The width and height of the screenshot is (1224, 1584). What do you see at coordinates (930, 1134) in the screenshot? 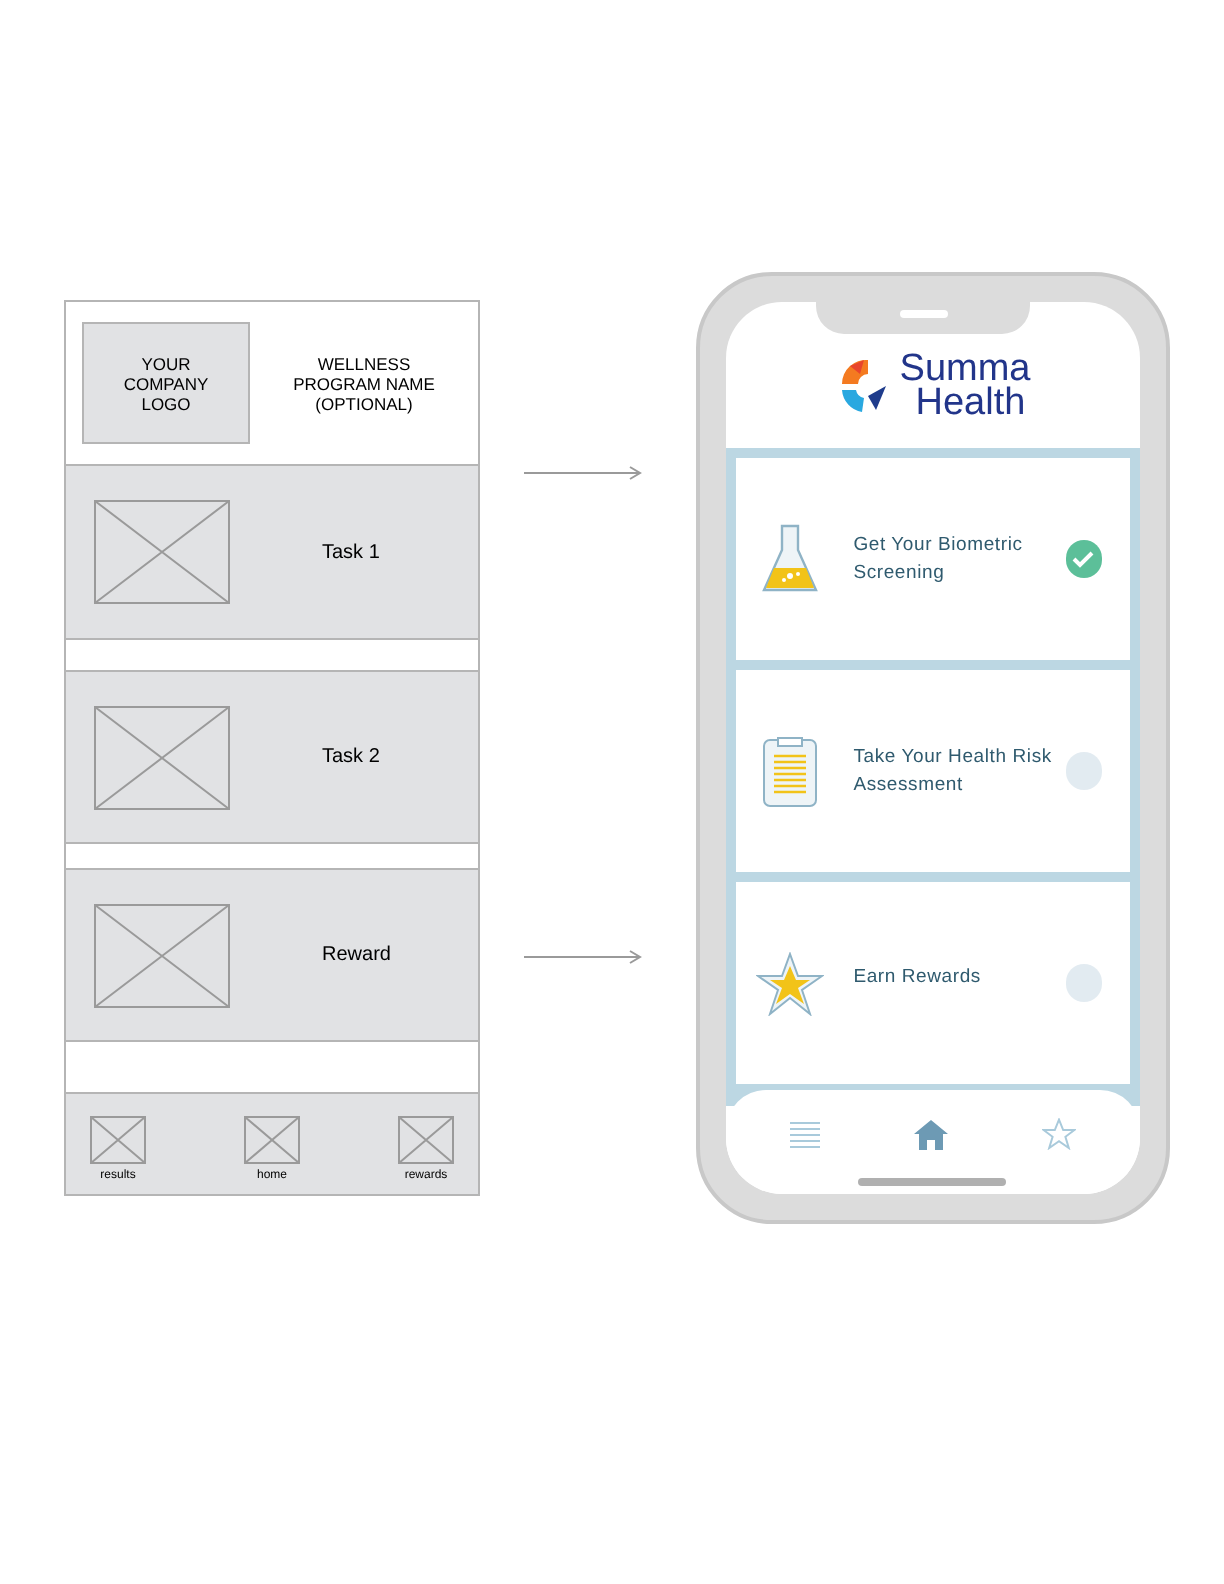
I see `home-icon` at bounding box center [930, 1134].